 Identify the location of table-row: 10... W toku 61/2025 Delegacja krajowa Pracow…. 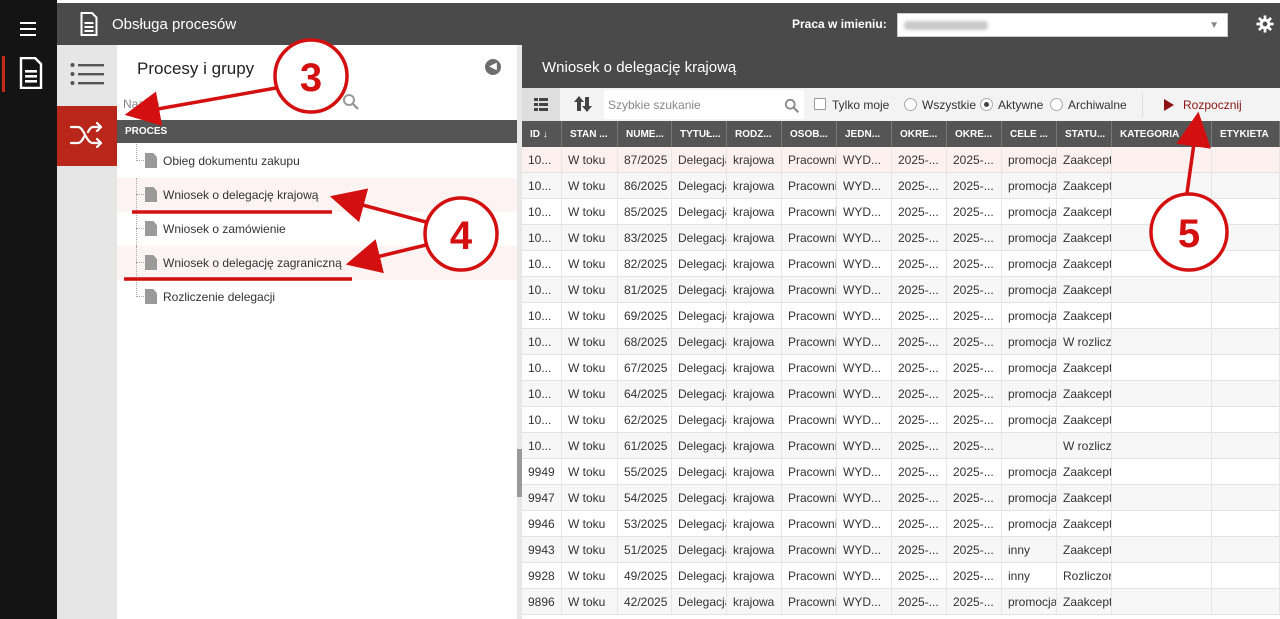
(901, 446).